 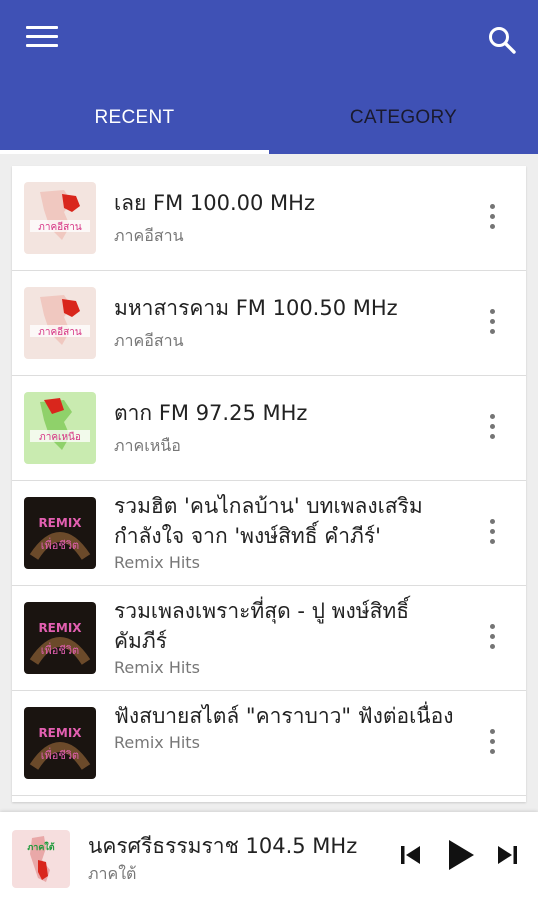 What do you see at coordinates (284, 716) in the screenshot?
I see `station-title: ฟังสบายสไตล์ "คาราบาว" ฟังต่อเนื่อง` at bounding box center [284, 716].